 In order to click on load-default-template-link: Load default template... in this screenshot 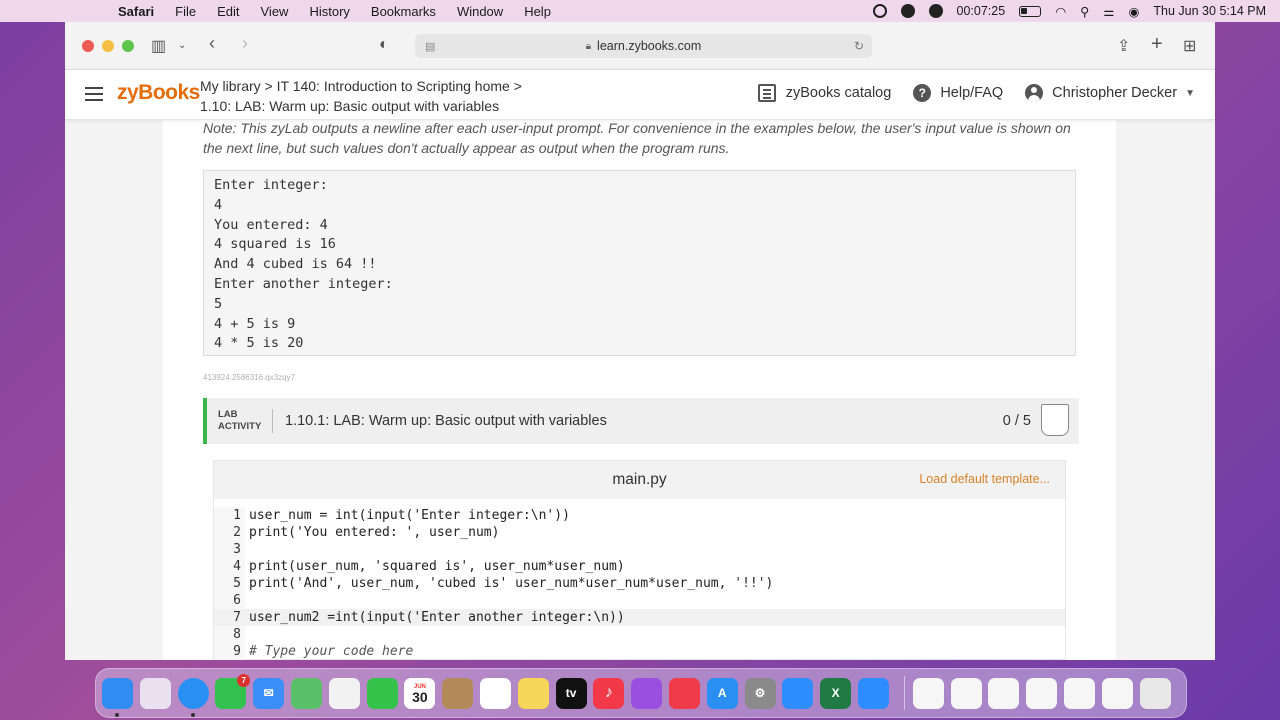, I will do `click(984, 479)`.